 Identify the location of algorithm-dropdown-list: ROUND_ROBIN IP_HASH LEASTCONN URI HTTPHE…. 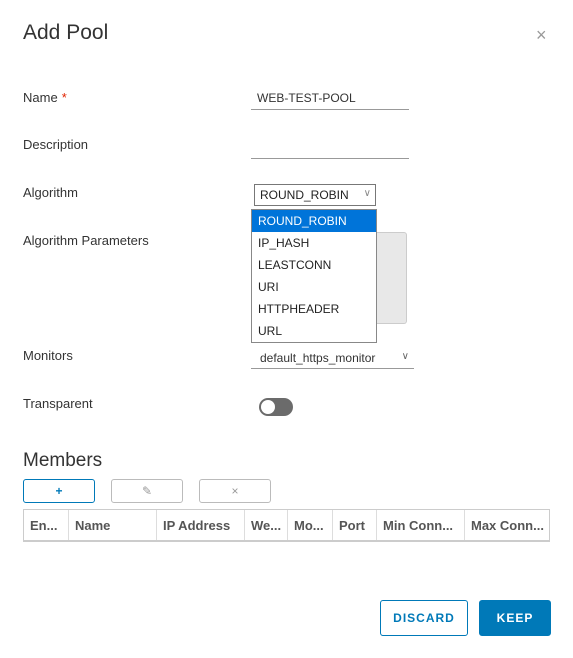
(314, 276).